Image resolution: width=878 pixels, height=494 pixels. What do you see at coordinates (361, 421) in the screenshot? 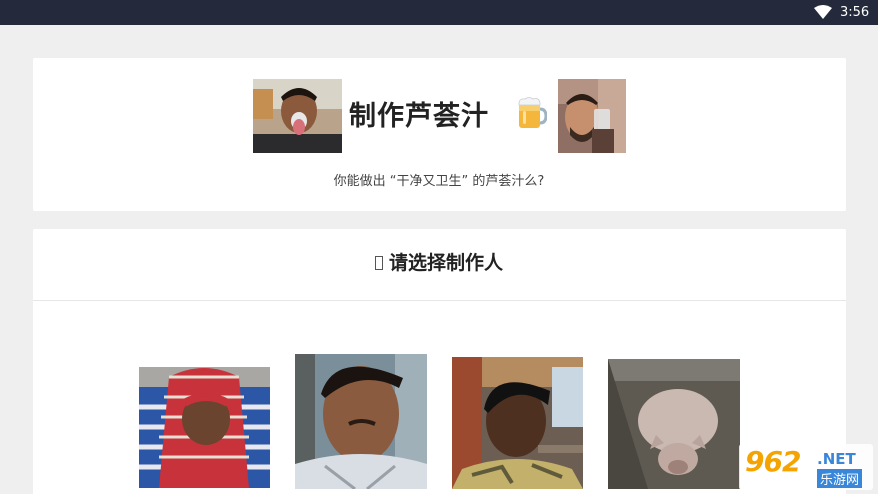
I see `maker-young-man-photo` at bounding box center [361, 421].